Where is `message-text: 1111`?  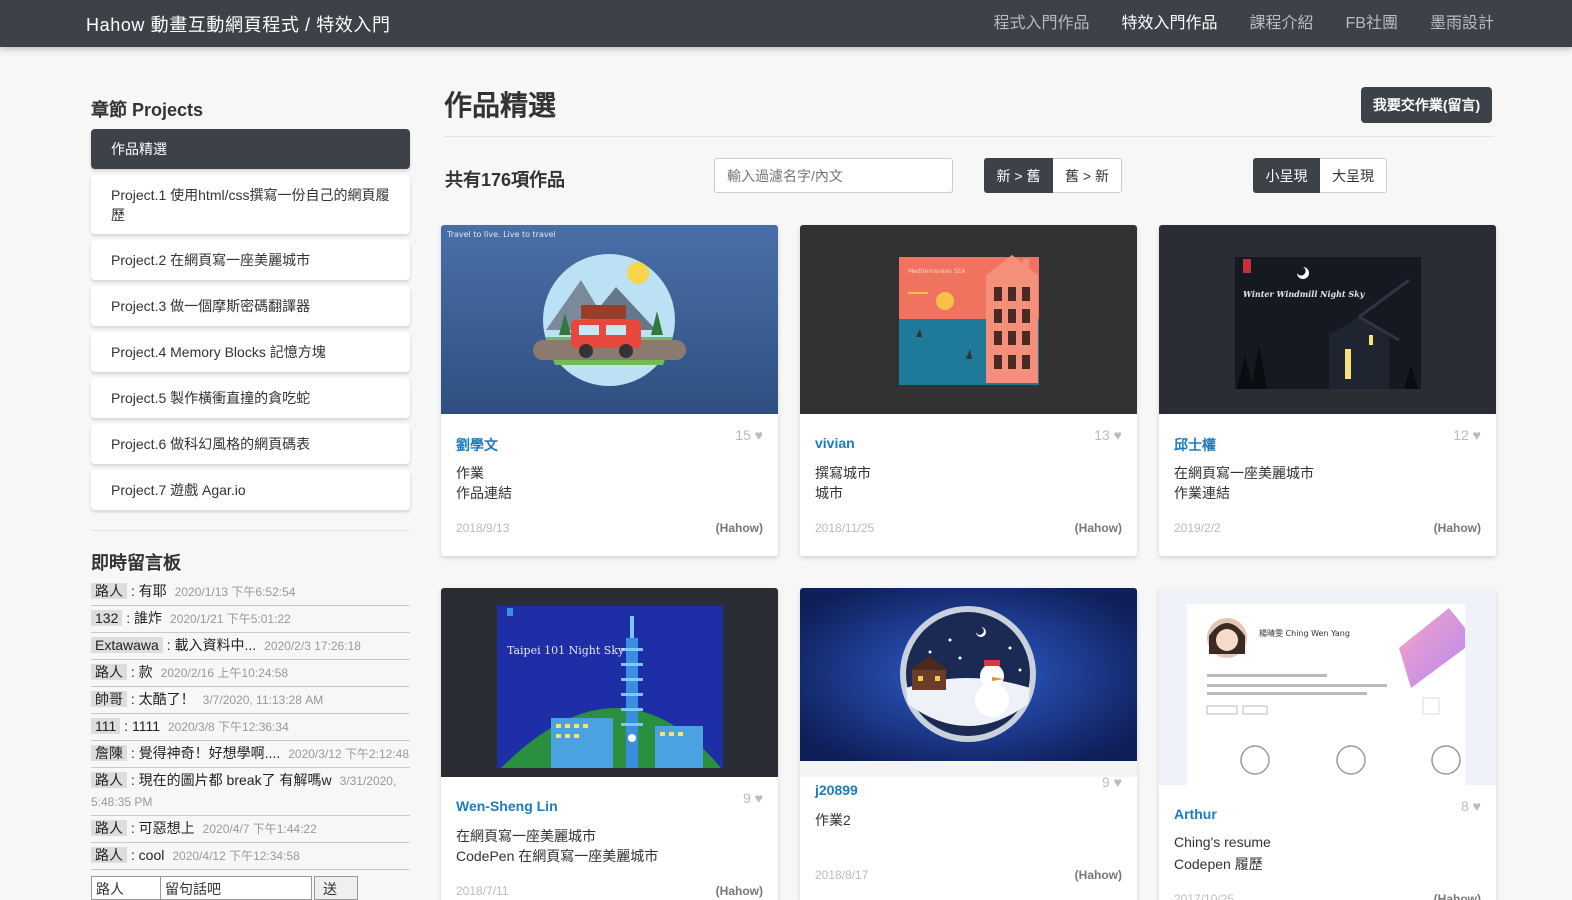 message-text: 1111 is located at coordinates (145, 726).